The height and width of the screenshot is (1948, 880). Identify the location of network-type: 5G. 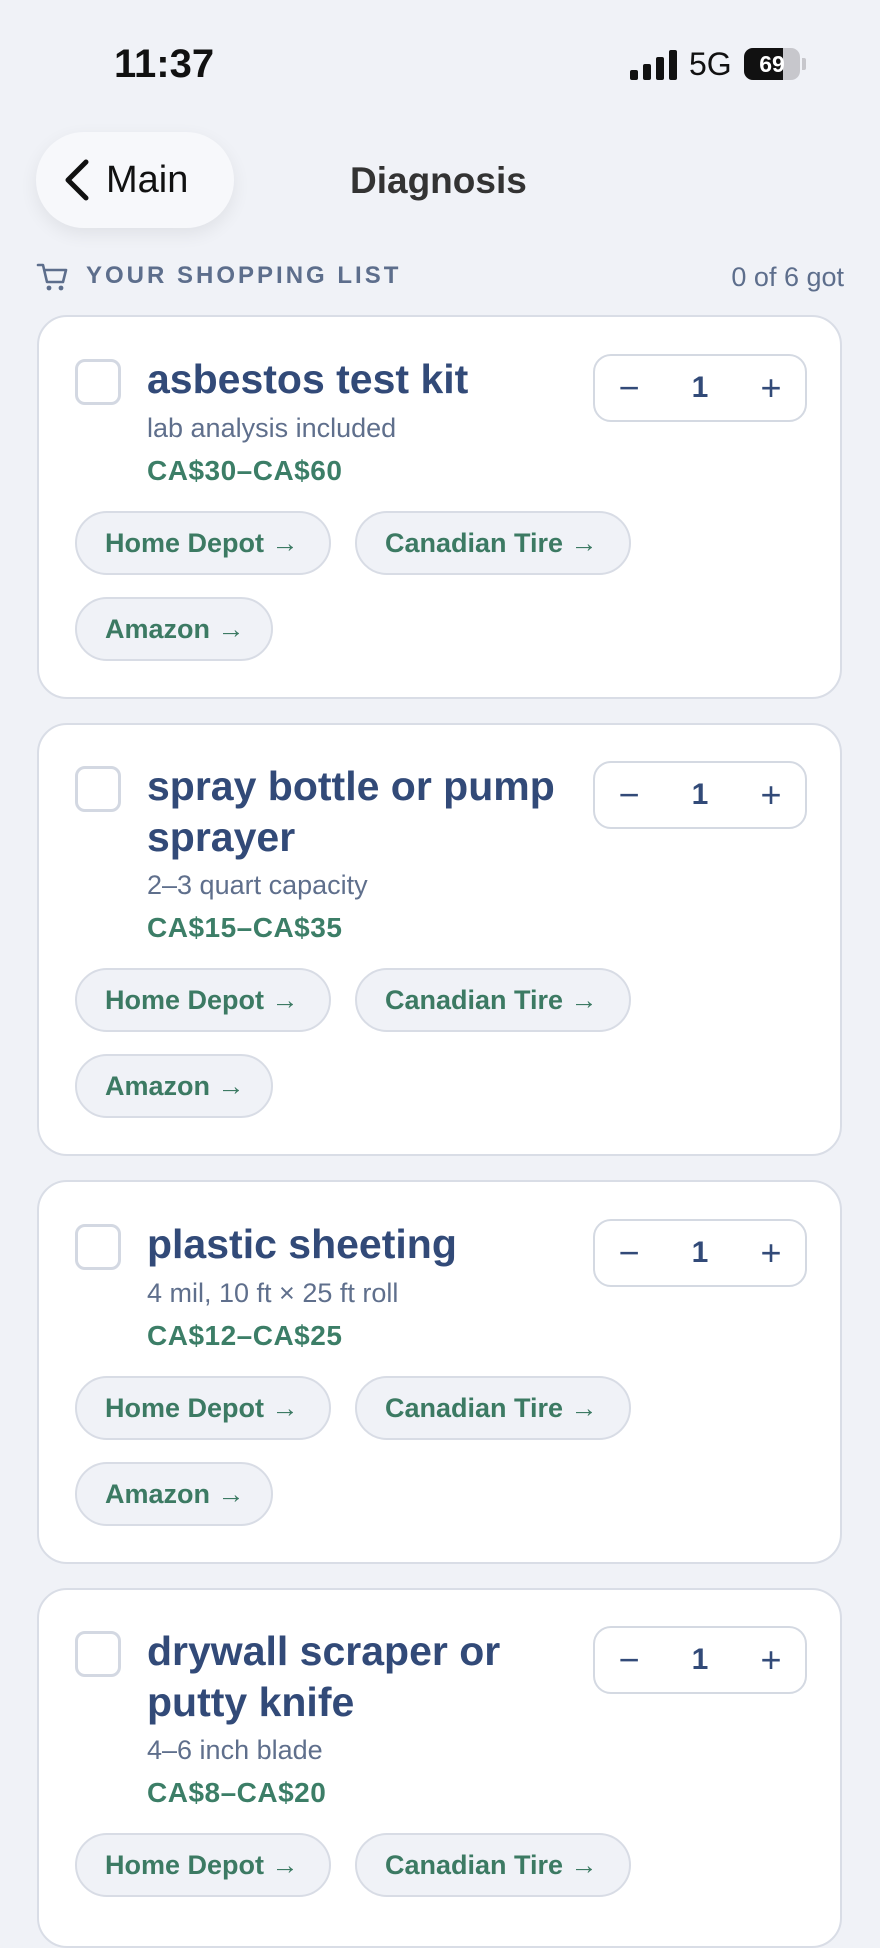
(710, 64).